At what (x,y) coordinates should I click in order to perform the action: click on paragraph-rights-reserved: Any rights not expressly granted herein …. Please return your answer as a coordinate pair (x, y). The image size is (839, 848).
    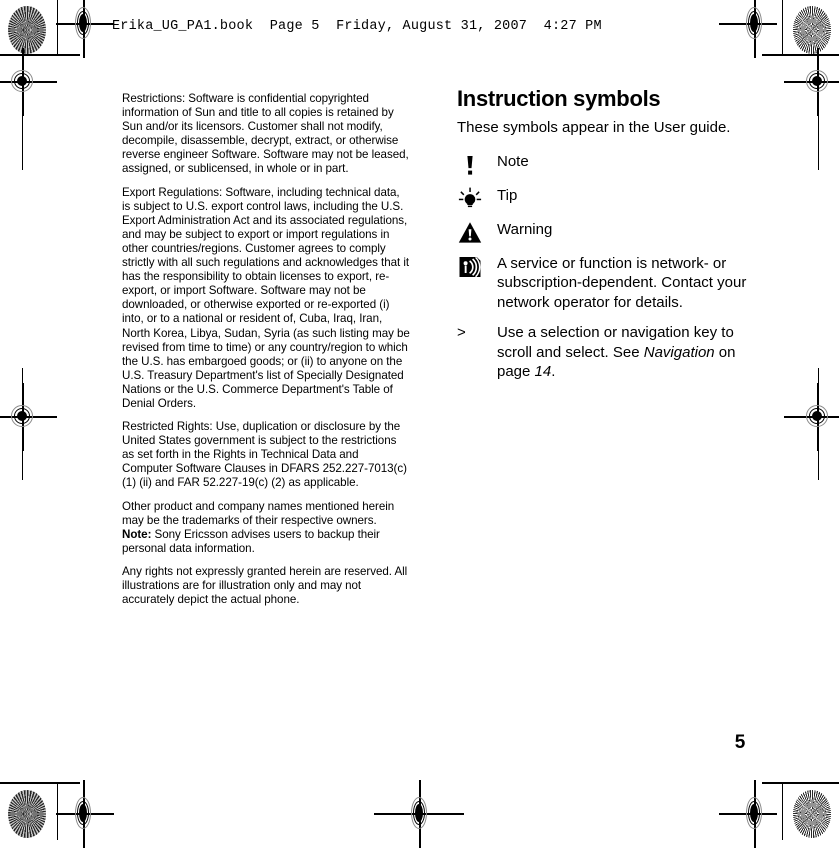
    Looking at the image, I should click on (265, 585).